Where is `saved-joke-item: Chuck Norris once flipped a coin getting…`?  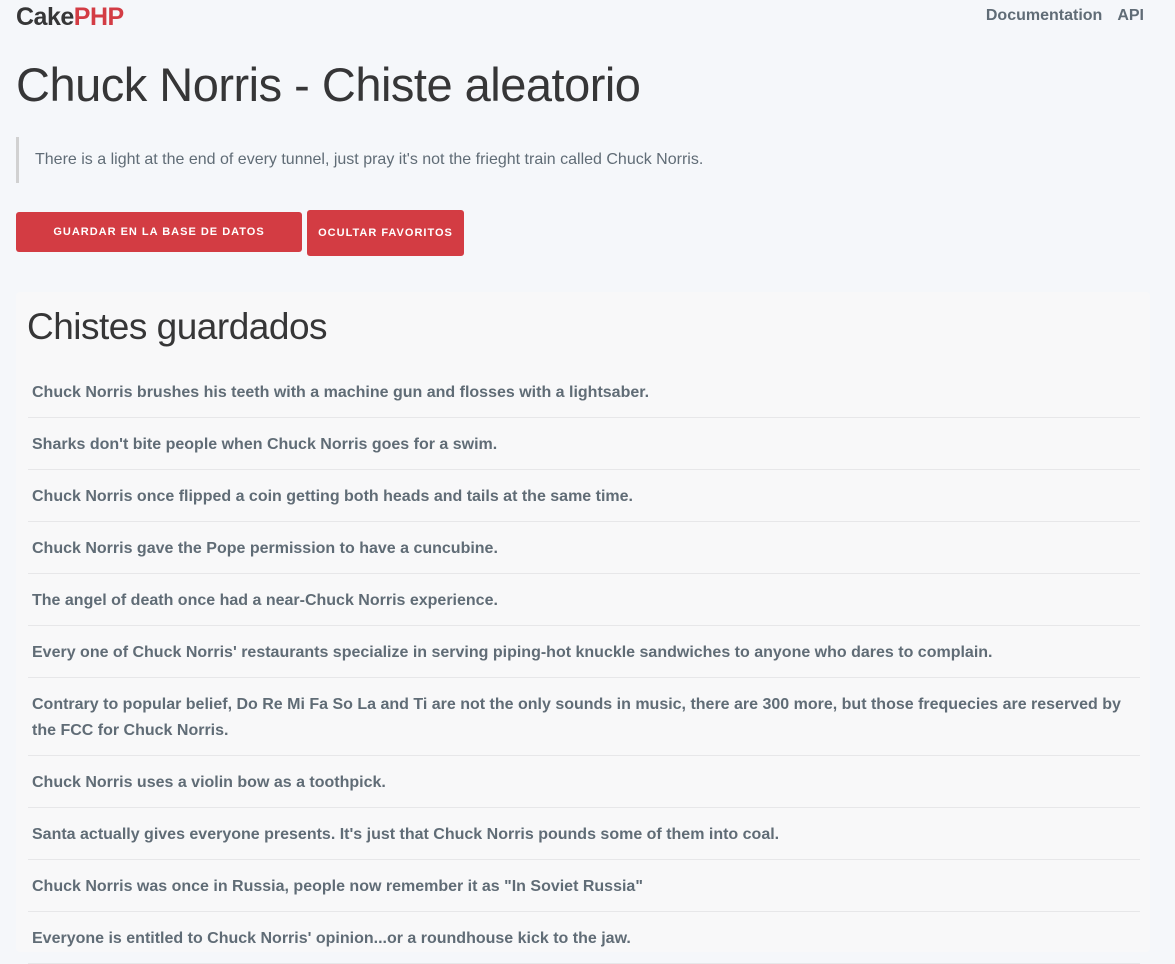 saved-joke-item: Chuck Norris once flipped a coin getting… is located at coordinates (584, 496).